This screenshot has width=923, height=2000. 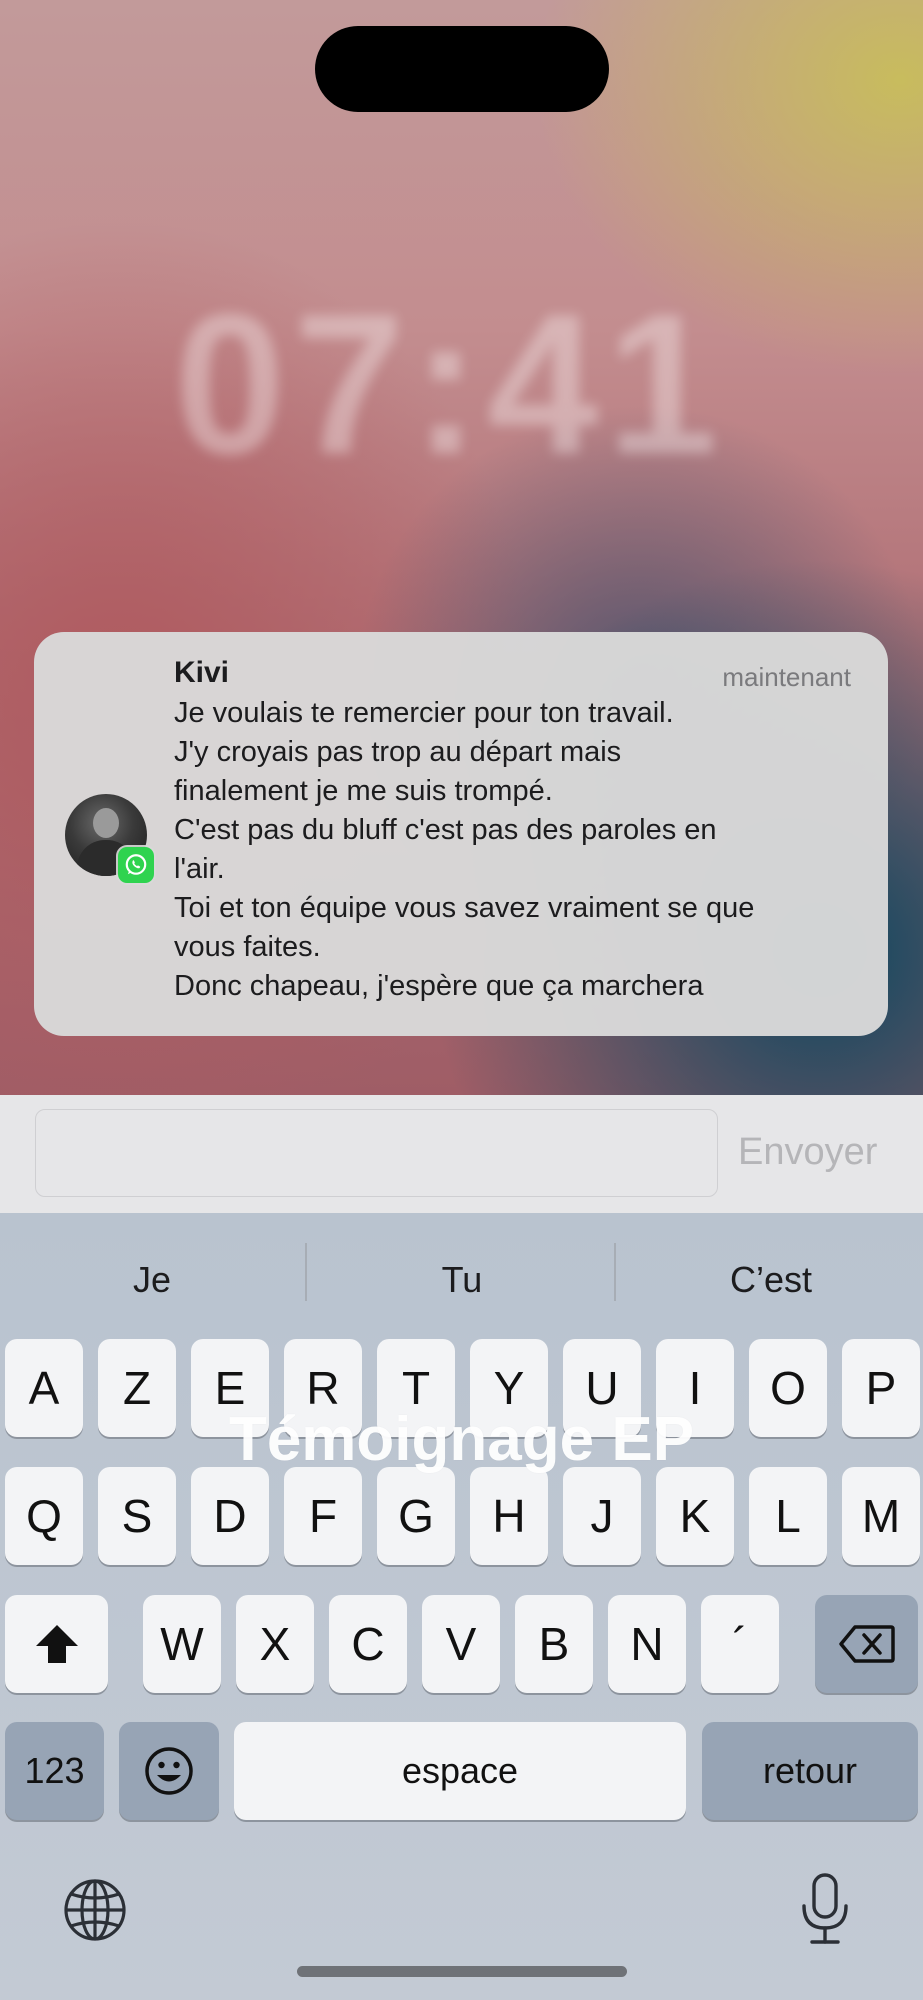 I want to click on backspace-icon, so click(x=866, y=1644).